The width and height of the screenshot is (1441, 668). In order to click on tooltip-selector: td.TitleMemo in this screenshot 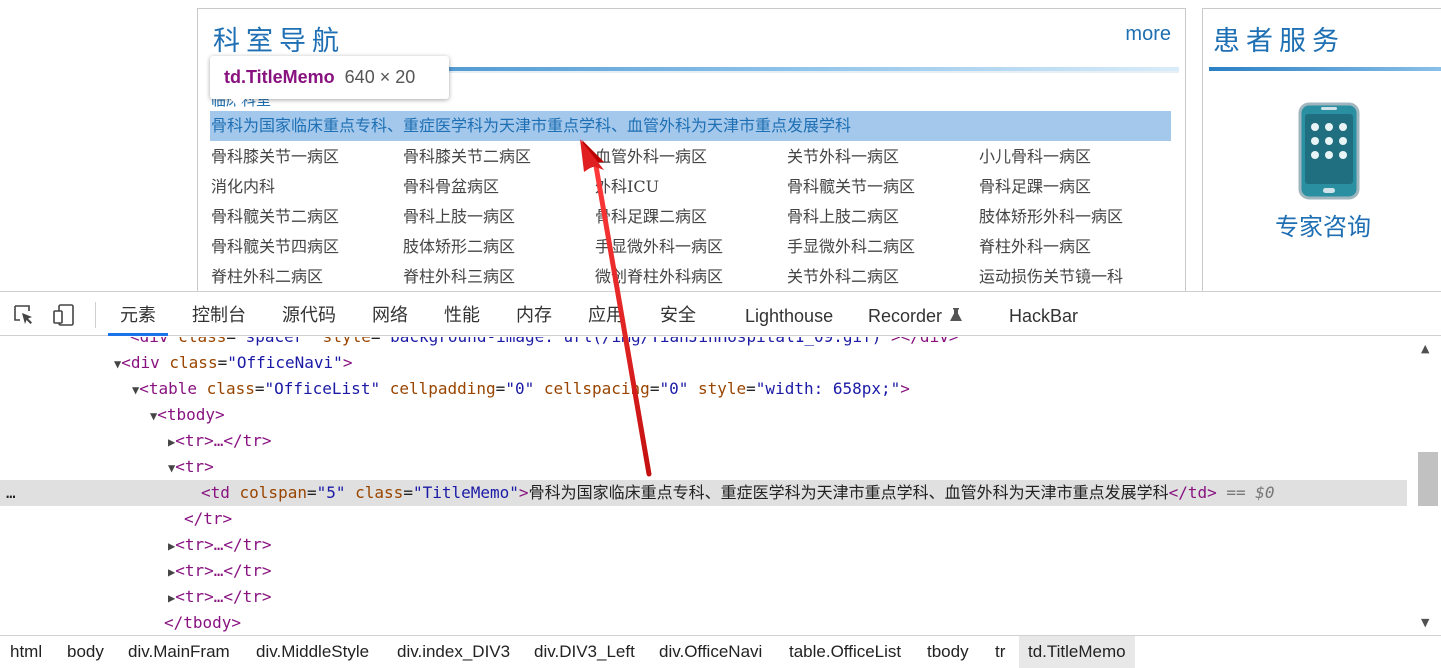, I will do `click(279, 77)`.